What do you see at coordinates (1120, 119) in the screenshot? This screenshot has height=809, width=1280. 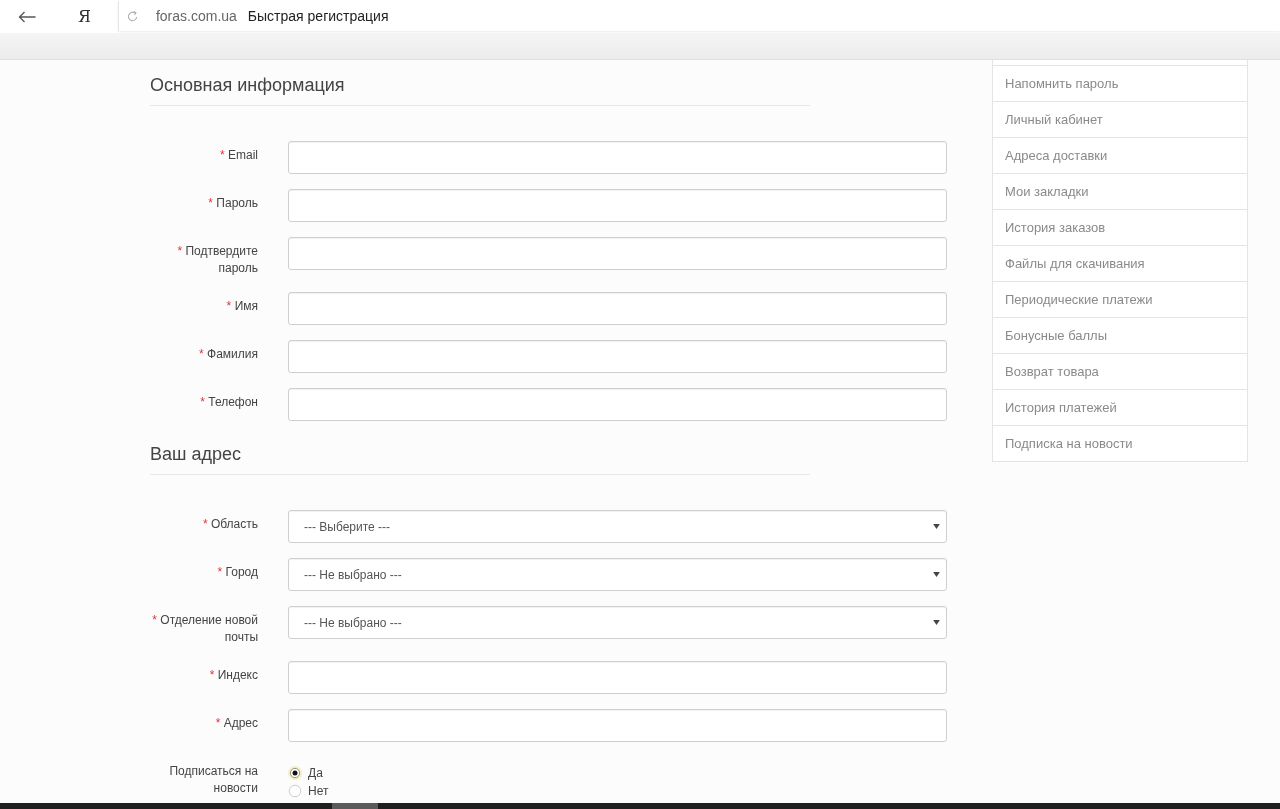 I see `menu-link: Личный кабинет` at bounding box center [1120, 119].